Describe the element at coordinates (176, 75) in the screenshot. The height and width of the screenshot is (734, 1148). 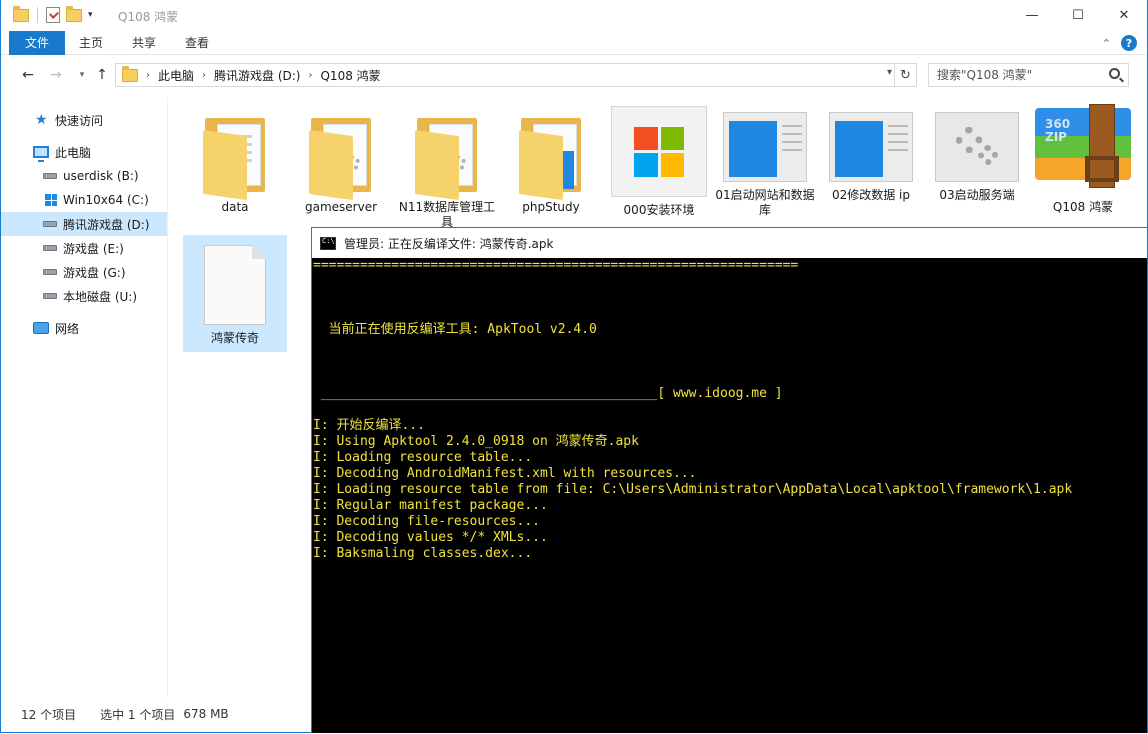
I see `breadcrumb-this-pc: 此电脑` at that location.